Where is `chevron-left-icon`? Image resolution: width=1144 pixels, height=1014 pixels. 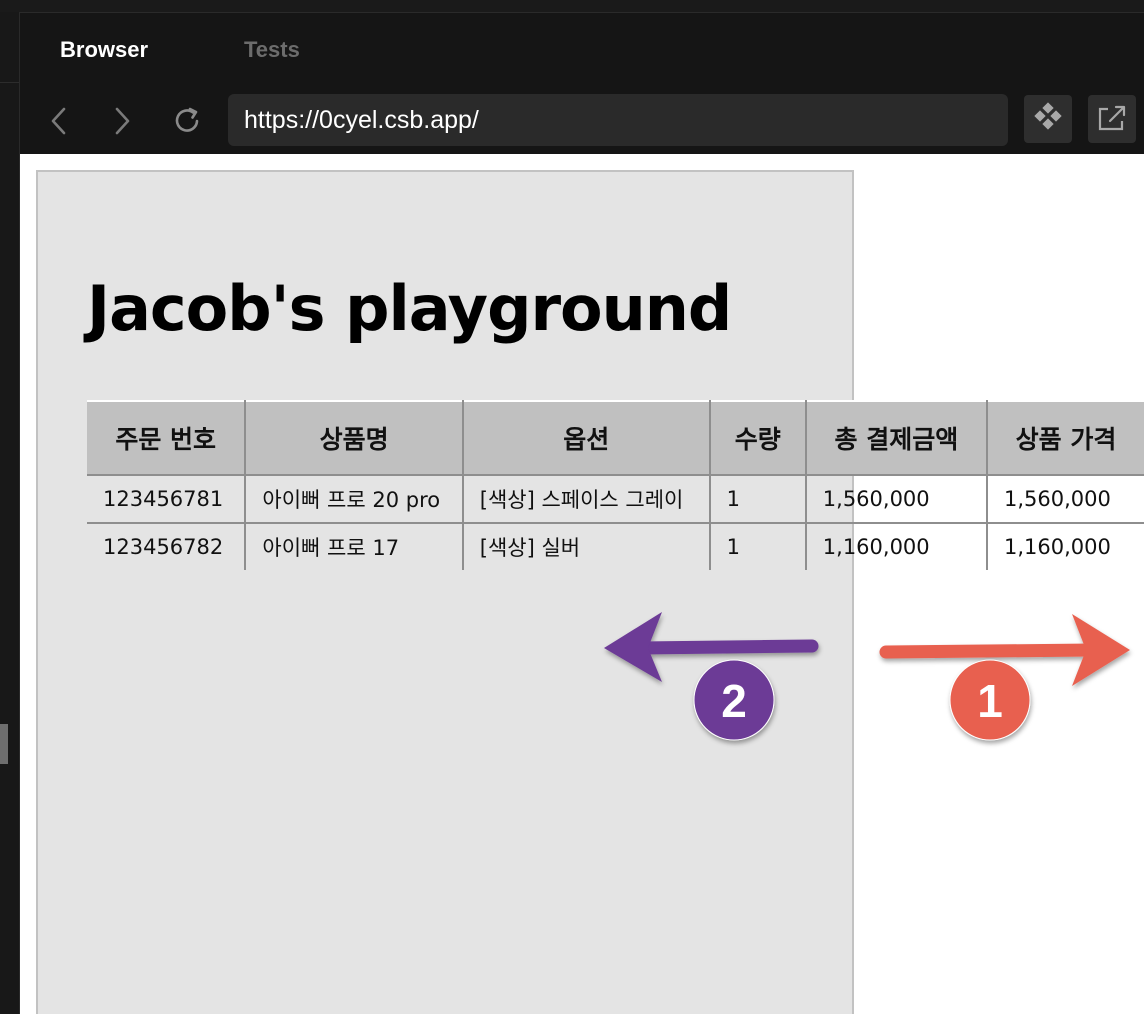
chevron-left-icon is located at coordinates (58, 121).